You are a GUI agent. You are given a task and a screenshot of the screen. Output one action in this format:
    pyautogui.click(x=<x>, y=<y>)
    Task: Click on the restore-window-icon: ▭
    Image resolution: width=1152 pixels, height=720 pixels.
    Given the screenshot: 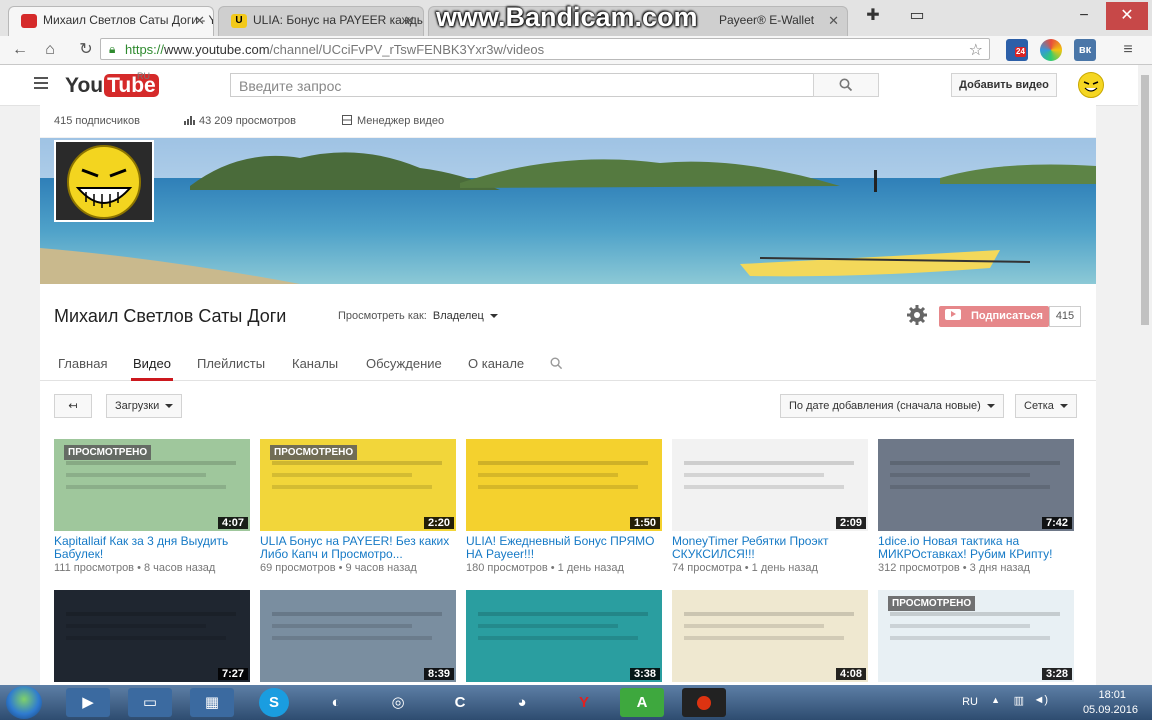 What is the action you would take?
    pyautogui.click(x=917, y=16)
    